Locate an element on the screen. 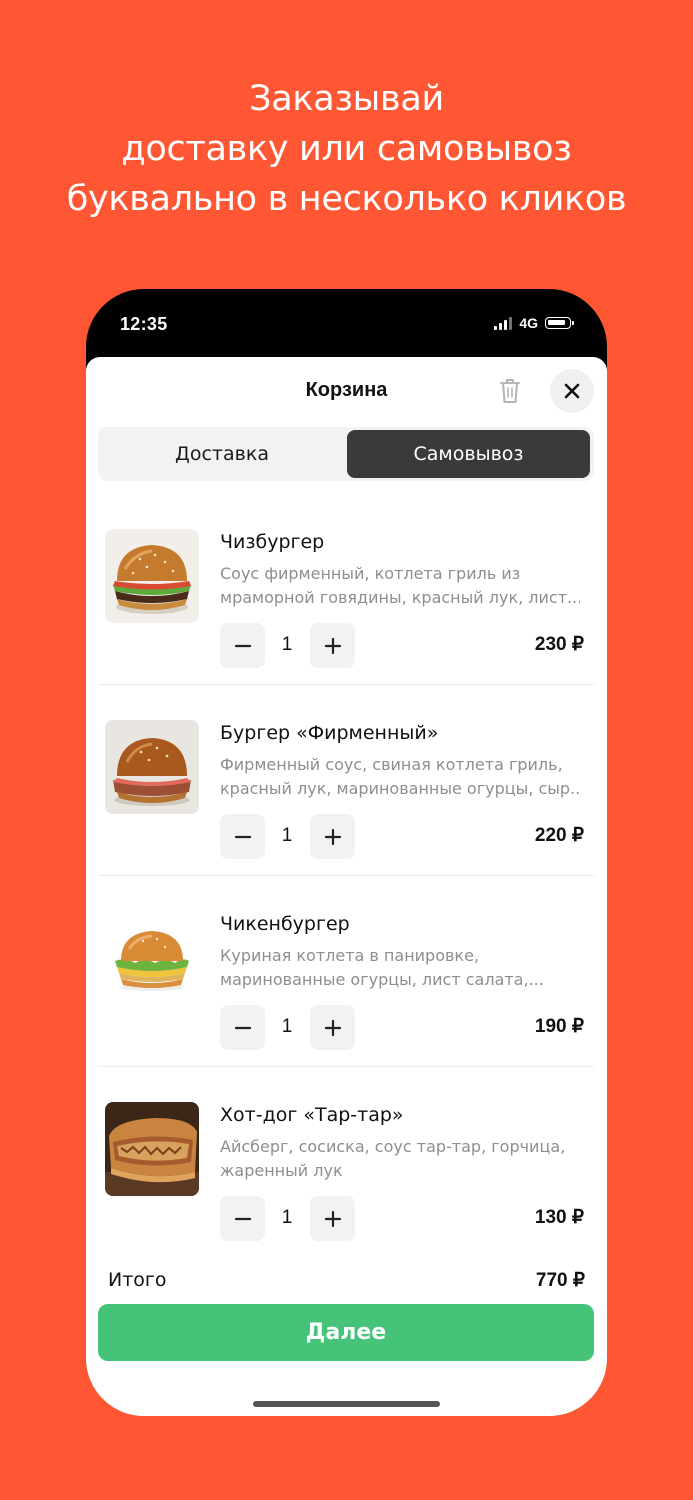 The image size is (693, 1500). cheeseburger-image is located at coordinates (152, 576).